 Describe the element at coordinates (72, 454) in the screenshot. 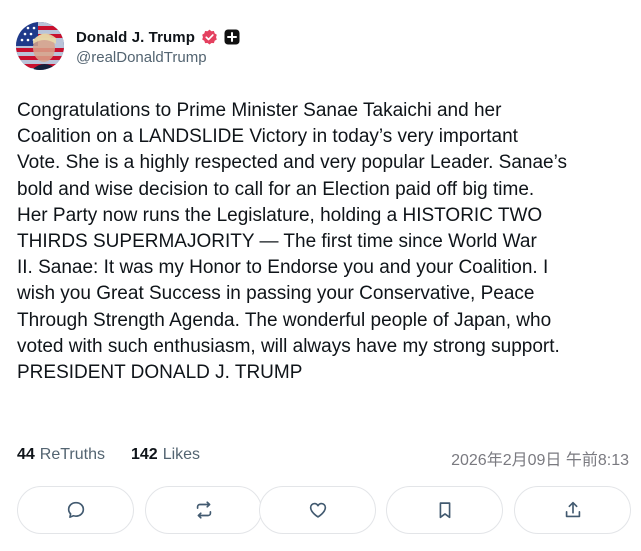

I see `retruths-label: ReTruths` at that location.